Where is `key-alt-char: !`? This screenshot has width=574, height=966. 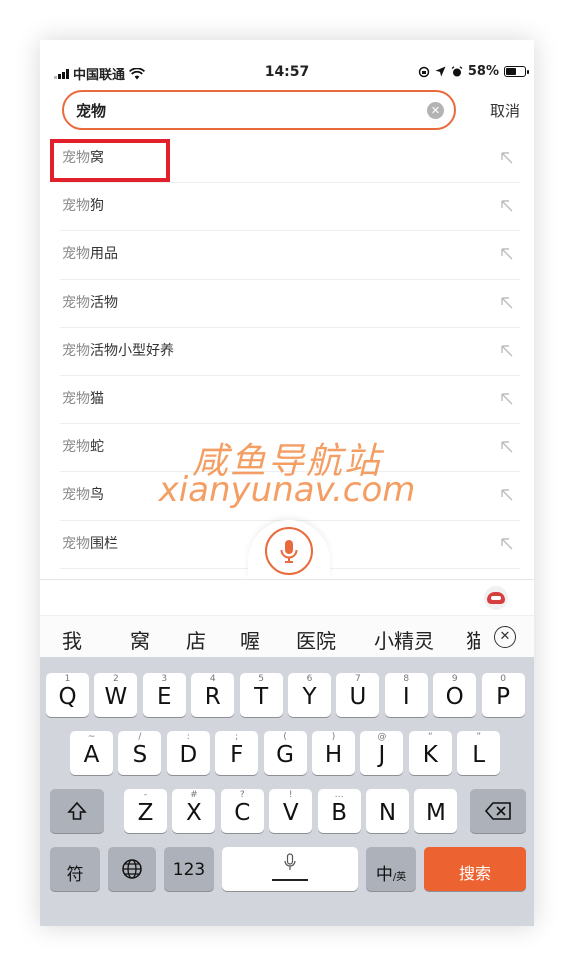 key-alt-char: ! is located at coordinates (290, 795).